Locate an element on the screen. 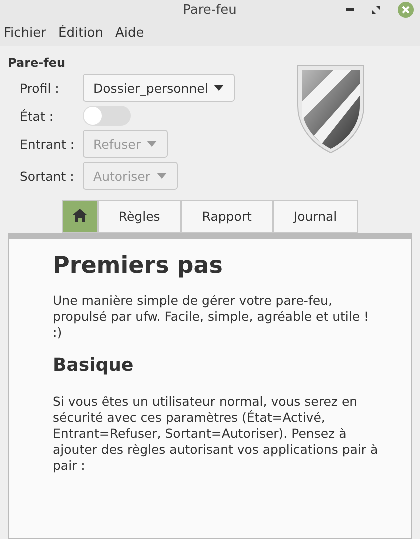  home-tab is located at coordinates (80, 216).